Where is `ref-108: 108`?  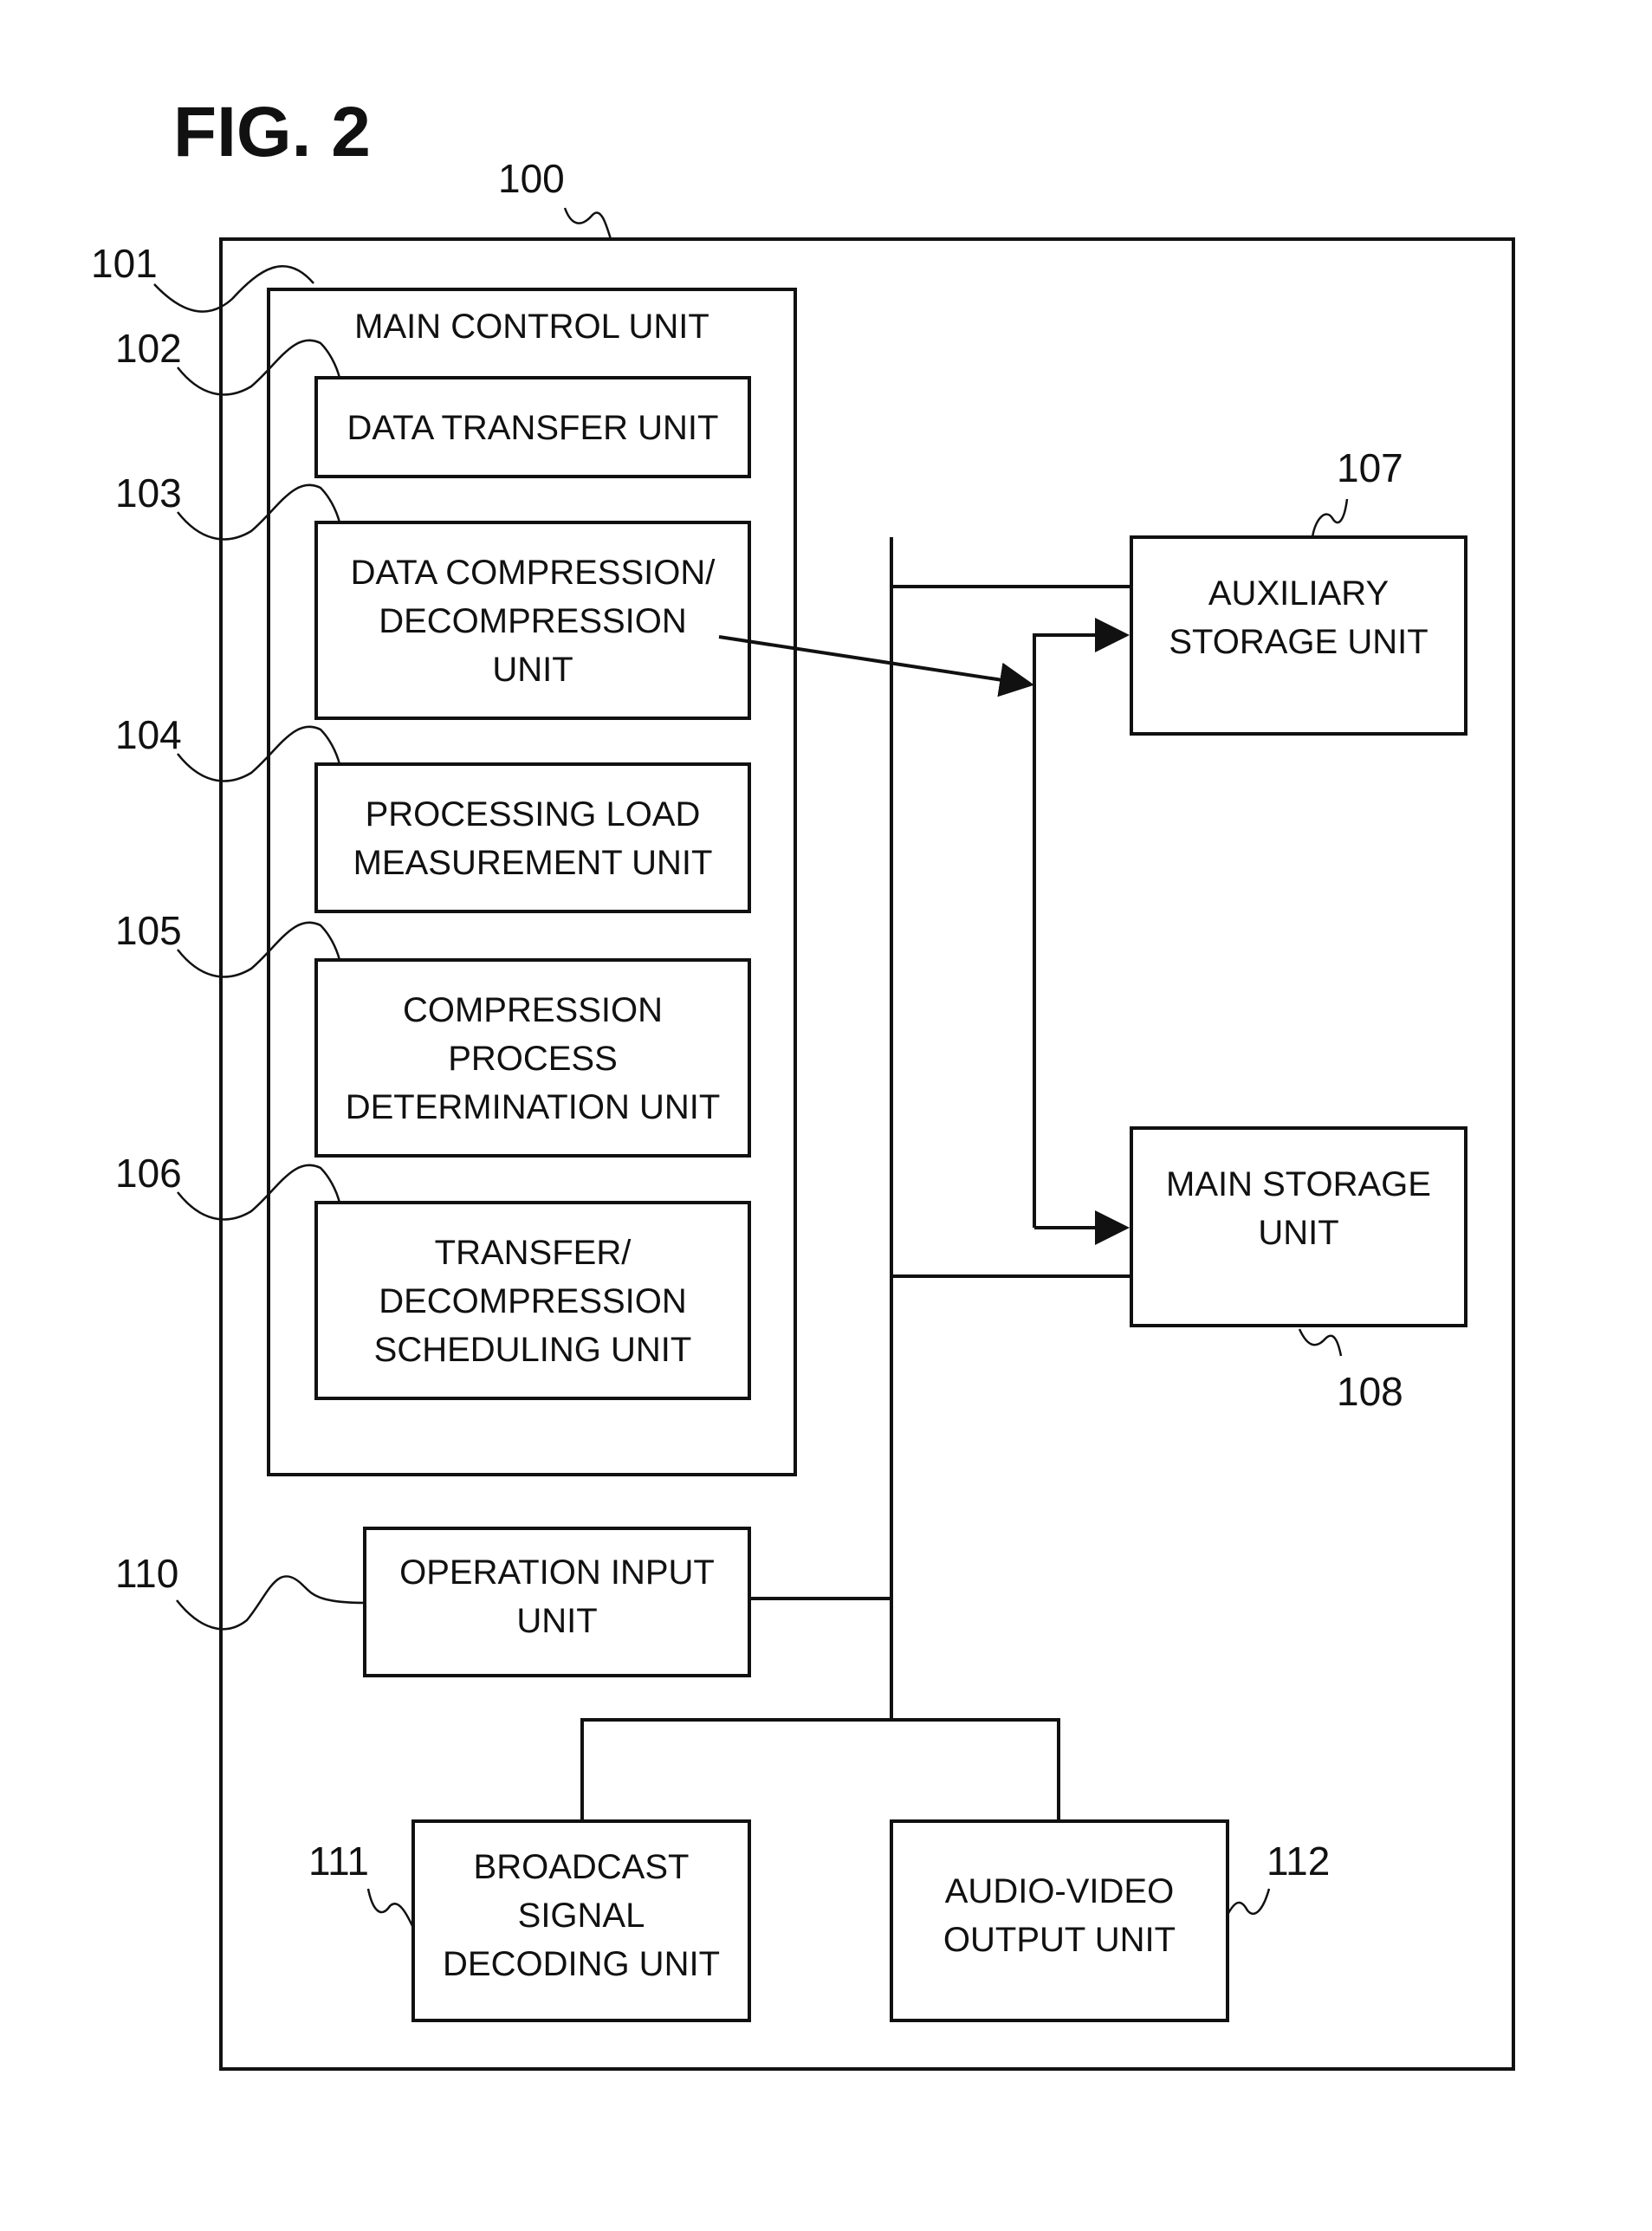 ref-108: 108 is located at coordinates (1370, 1391).